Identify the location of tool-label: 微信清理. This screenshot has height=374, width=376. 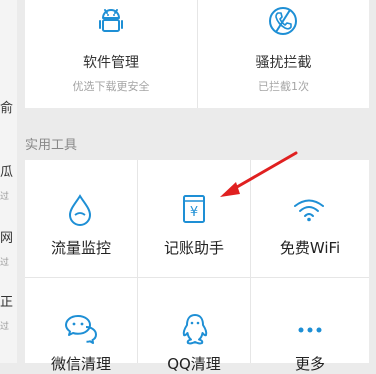
(80, 364).